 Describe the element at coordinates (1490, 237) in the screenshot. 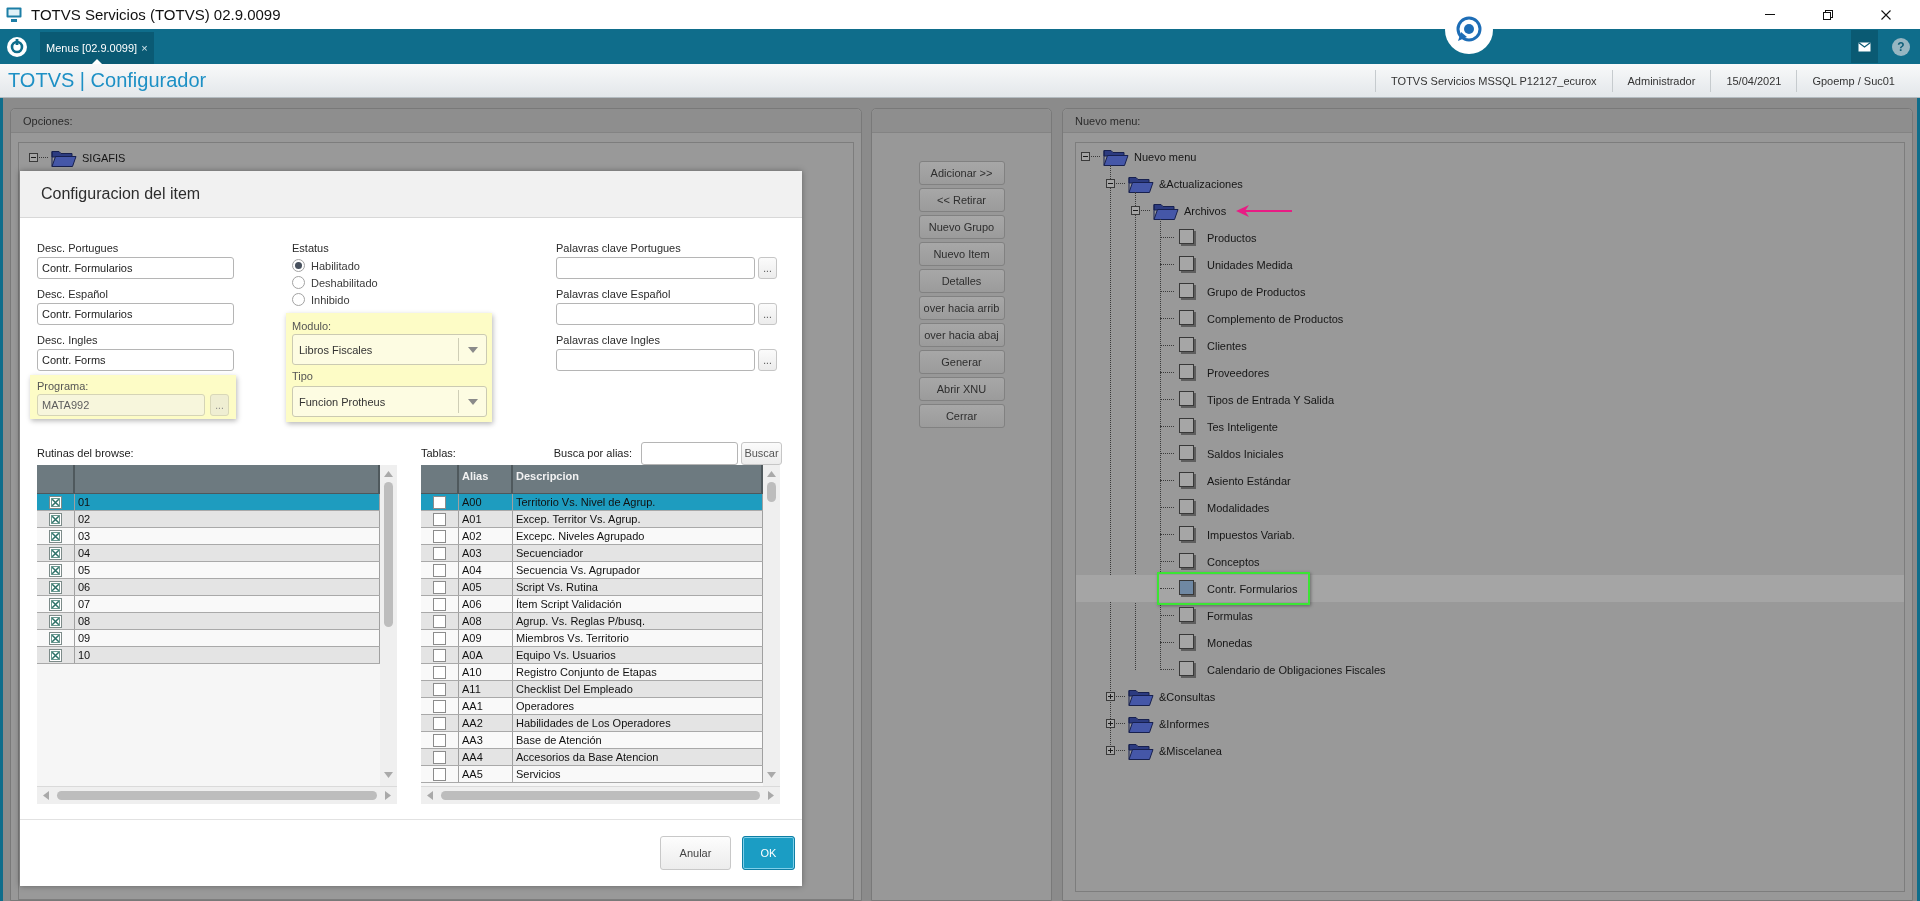

I see `tree-item: Productos` at that location.